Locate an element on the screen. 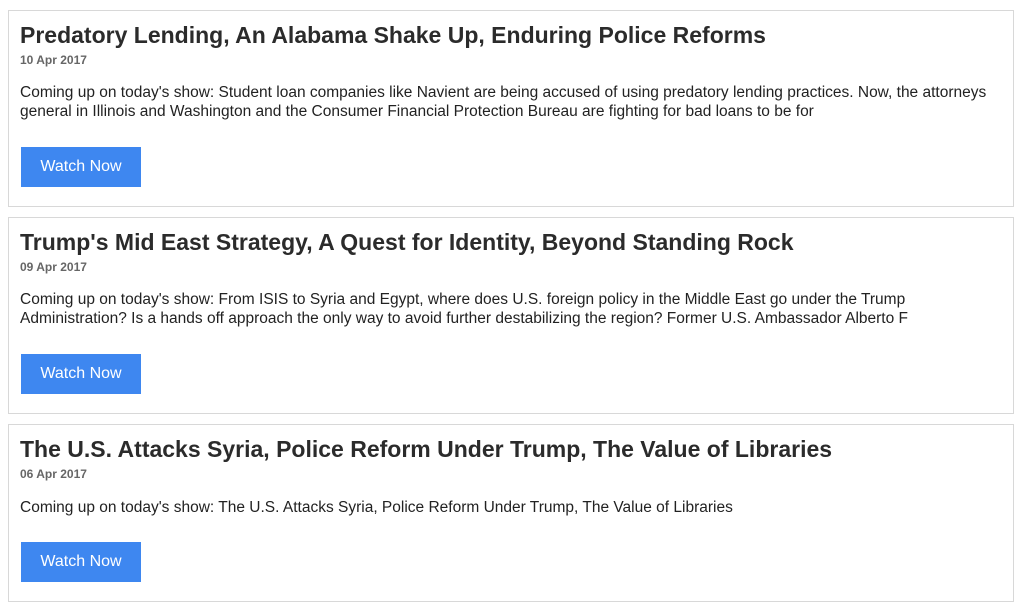  episode-date: 06 Apr 2017 is located at coordinates (53, 474).